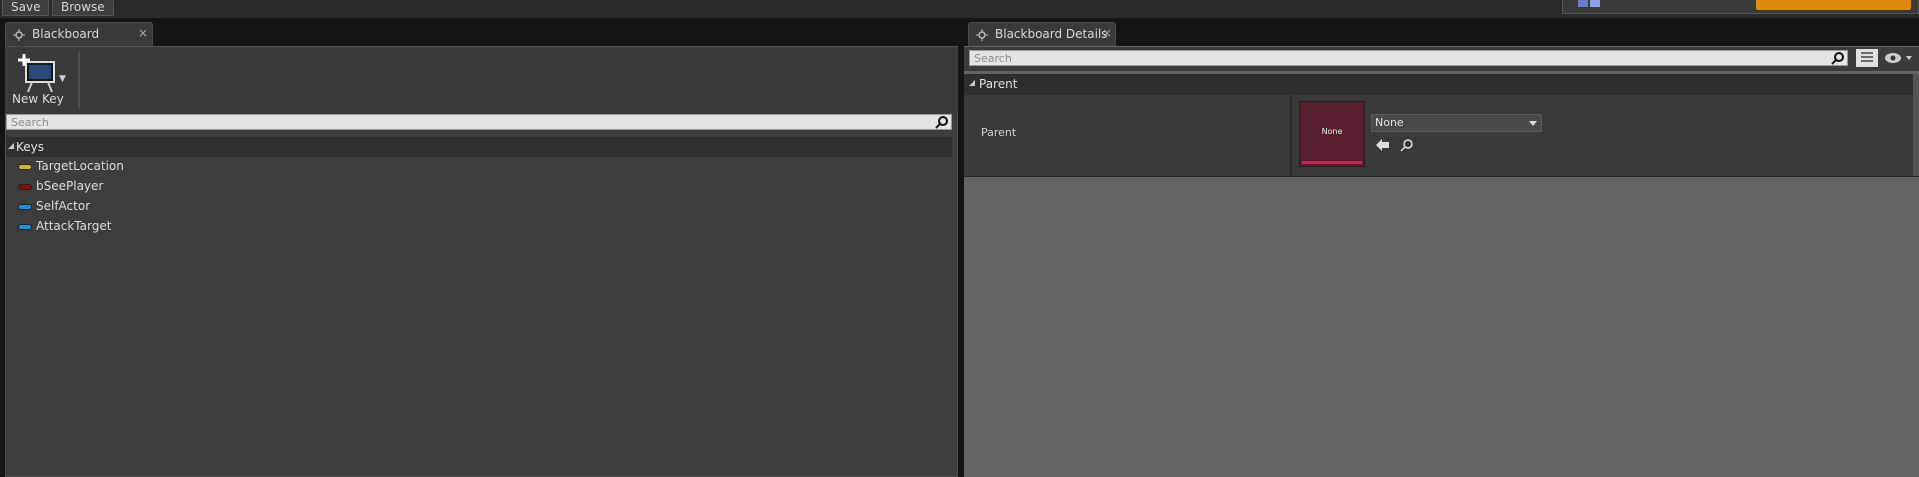 This screenshot has width=1919, height=477. Describe the element at coordinates (80, 166) in the screenshot. I see `key-label: TargetLocation` at that location.